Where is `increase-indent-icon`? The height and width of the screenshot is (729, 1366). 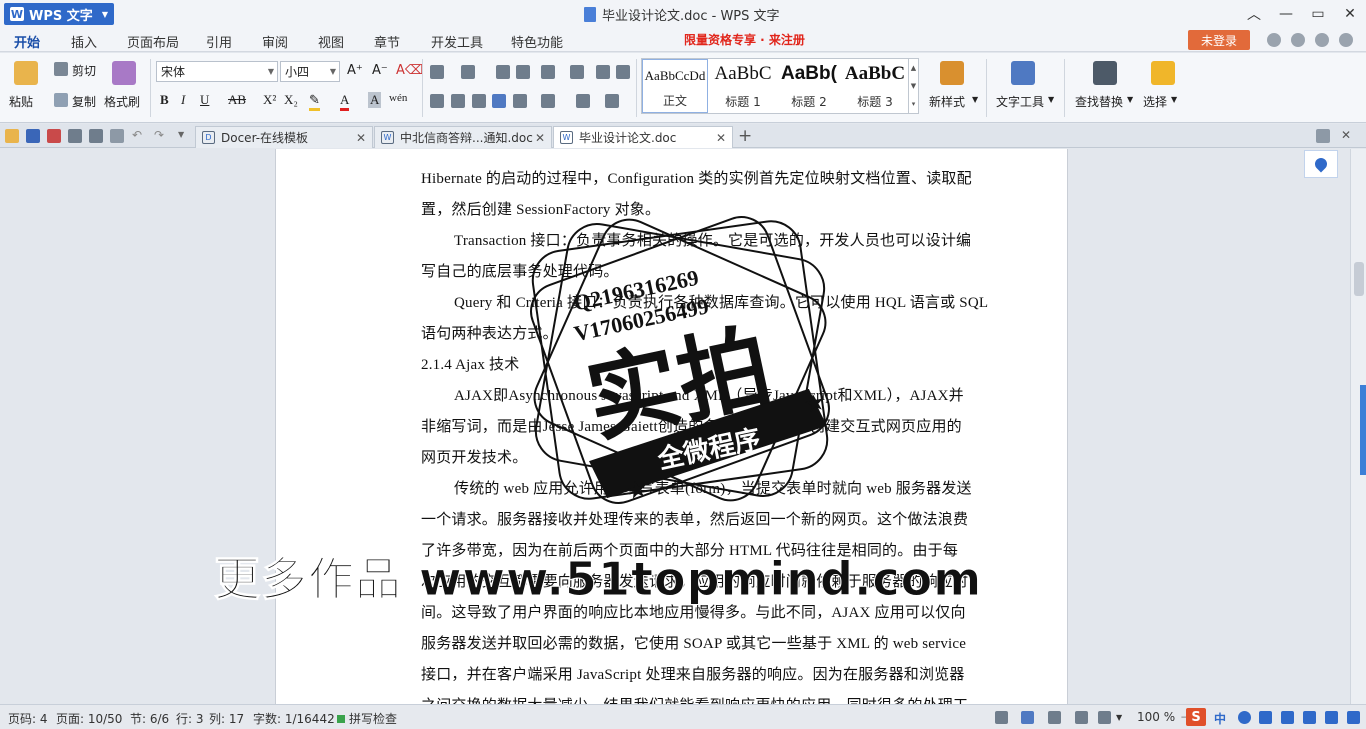 increase-indent-icon is located at coordinates (523, 72).